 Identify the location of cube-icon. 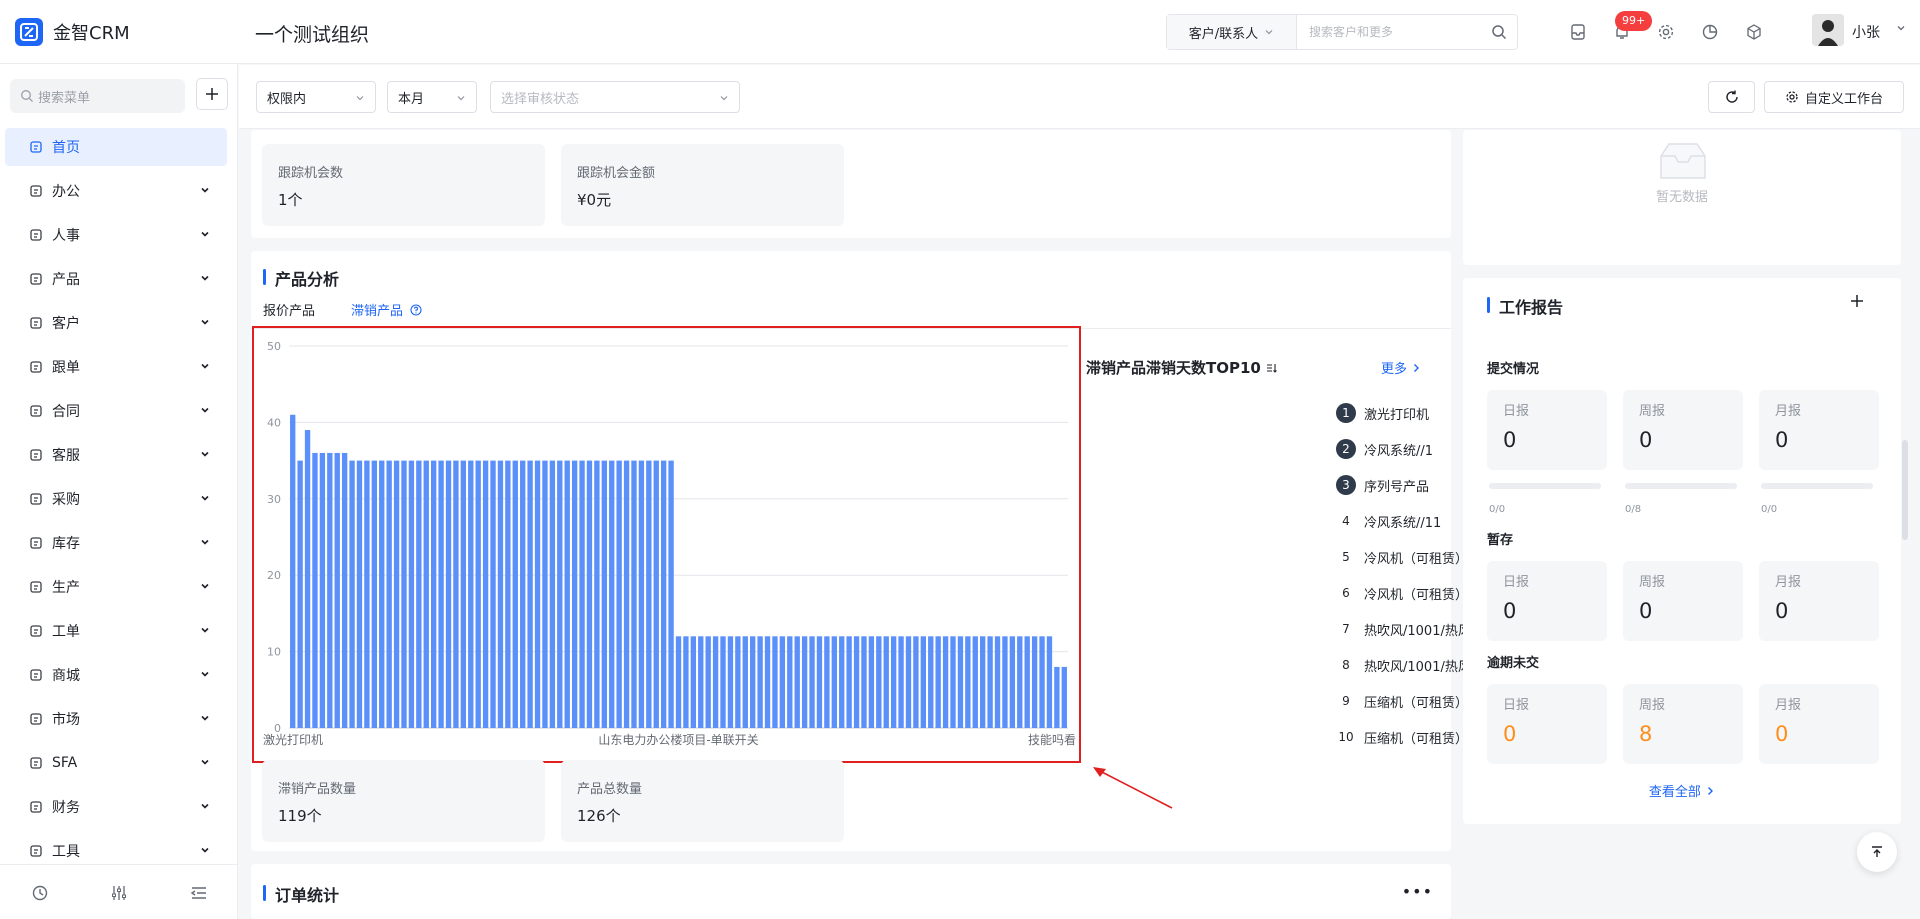
(1754, 32).